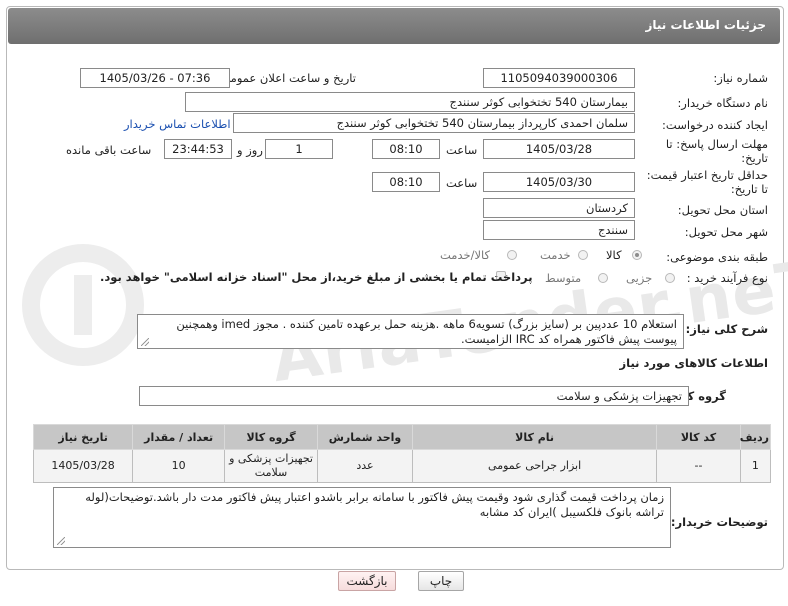 This screenshot has width=788, height=606. What do you see at coordinates (693, 363) in the screenshot?
I see `goods-section-title: اطلاعات کالاهای مورد نیاز` at bounding box center [693, 363].